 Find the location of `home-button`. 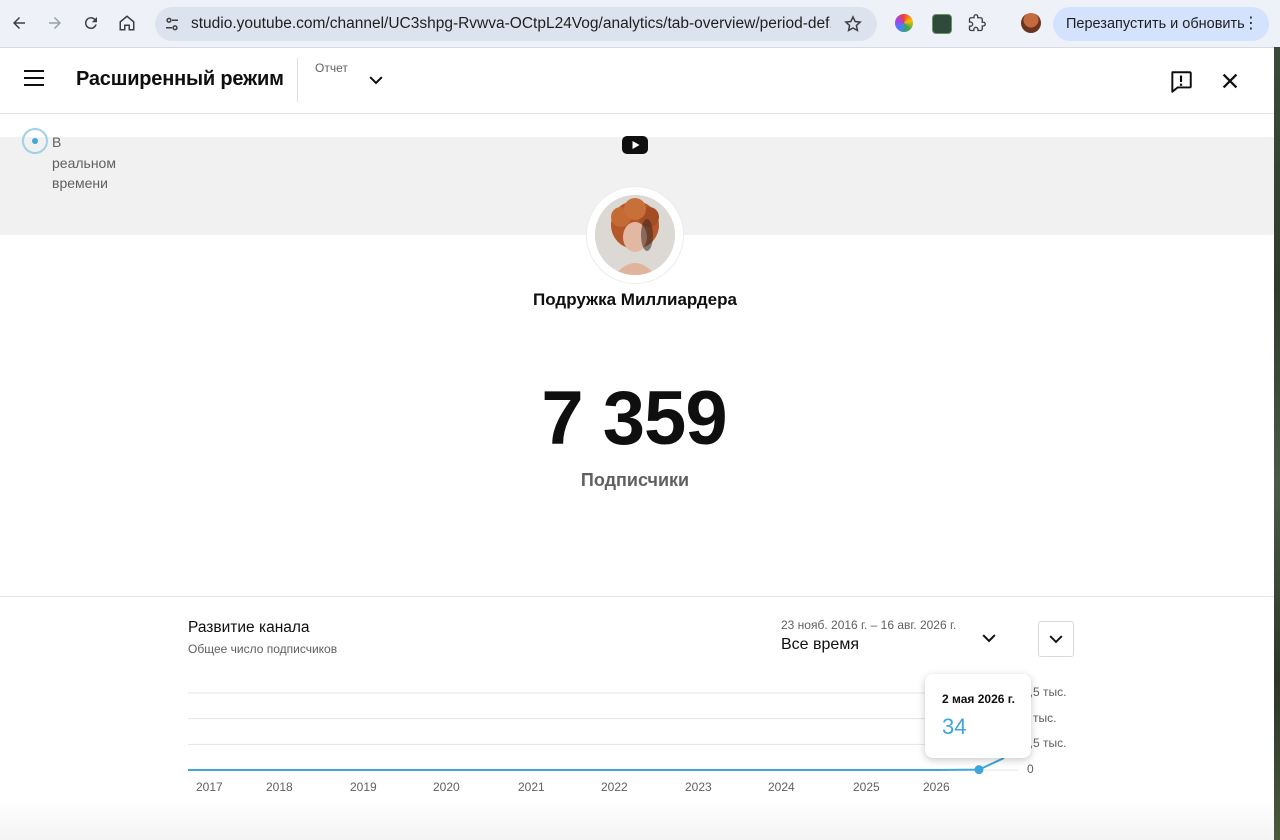

home-button is located at coordinates (127, 23).